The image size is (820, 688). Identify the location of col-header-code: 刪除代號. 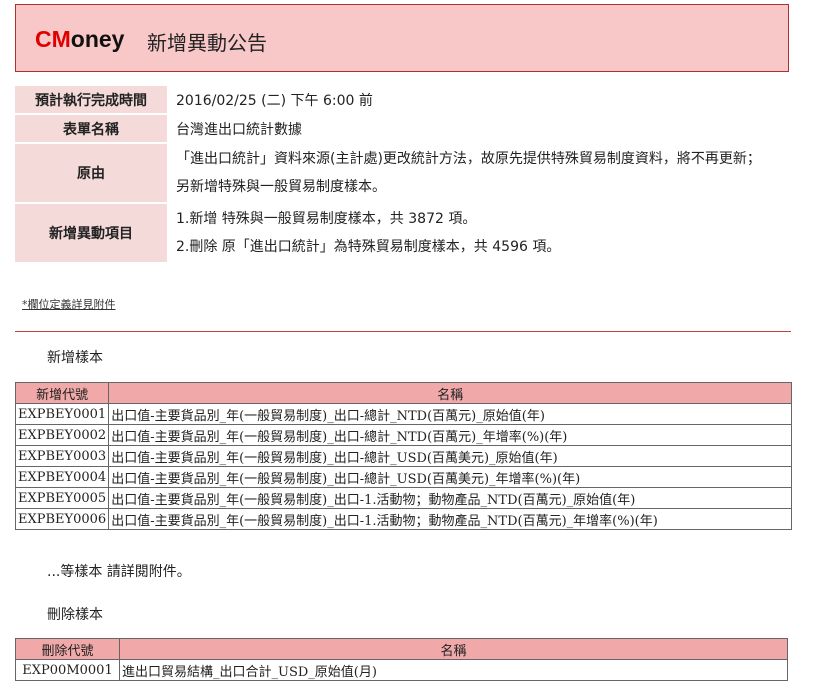
(67, 649).